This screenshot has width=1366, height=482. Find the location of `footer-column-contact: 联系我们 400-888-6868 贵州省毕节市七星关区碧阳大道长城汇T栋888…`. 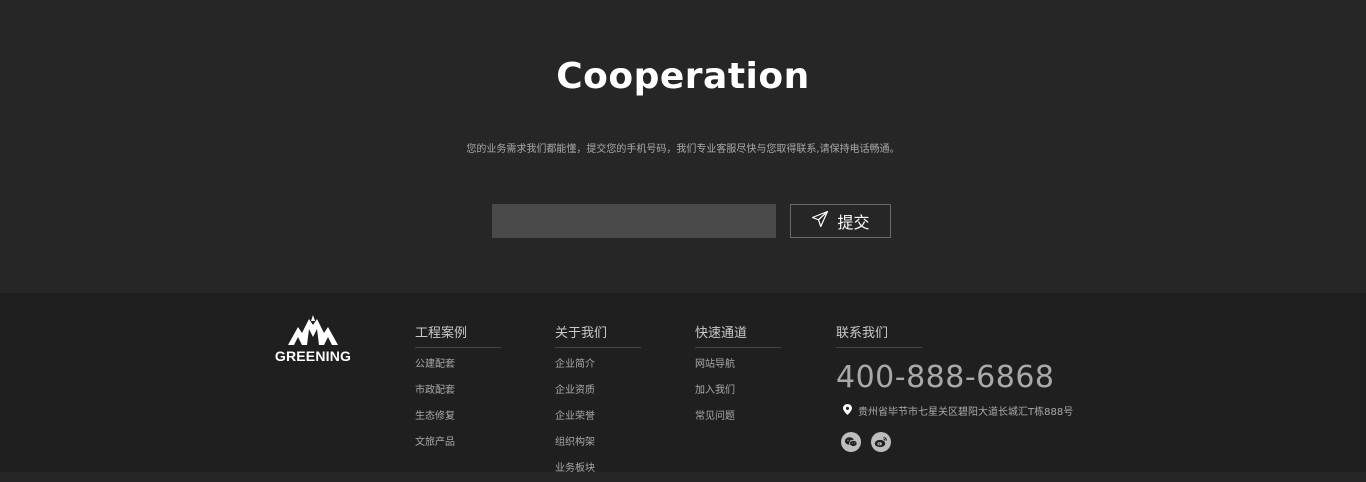

footer-column-contact: 联系我们 400-888-6868 贵州省毕节市七星关区碧阳大道长城汇T栋888… is located at coordinates (954, 387).